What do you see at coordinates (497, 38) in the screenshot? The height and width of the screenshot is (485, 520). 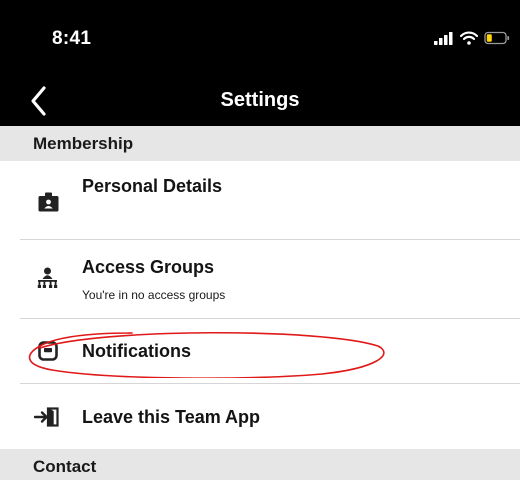 I see `battery-icon` at bounding box center [497, 38].